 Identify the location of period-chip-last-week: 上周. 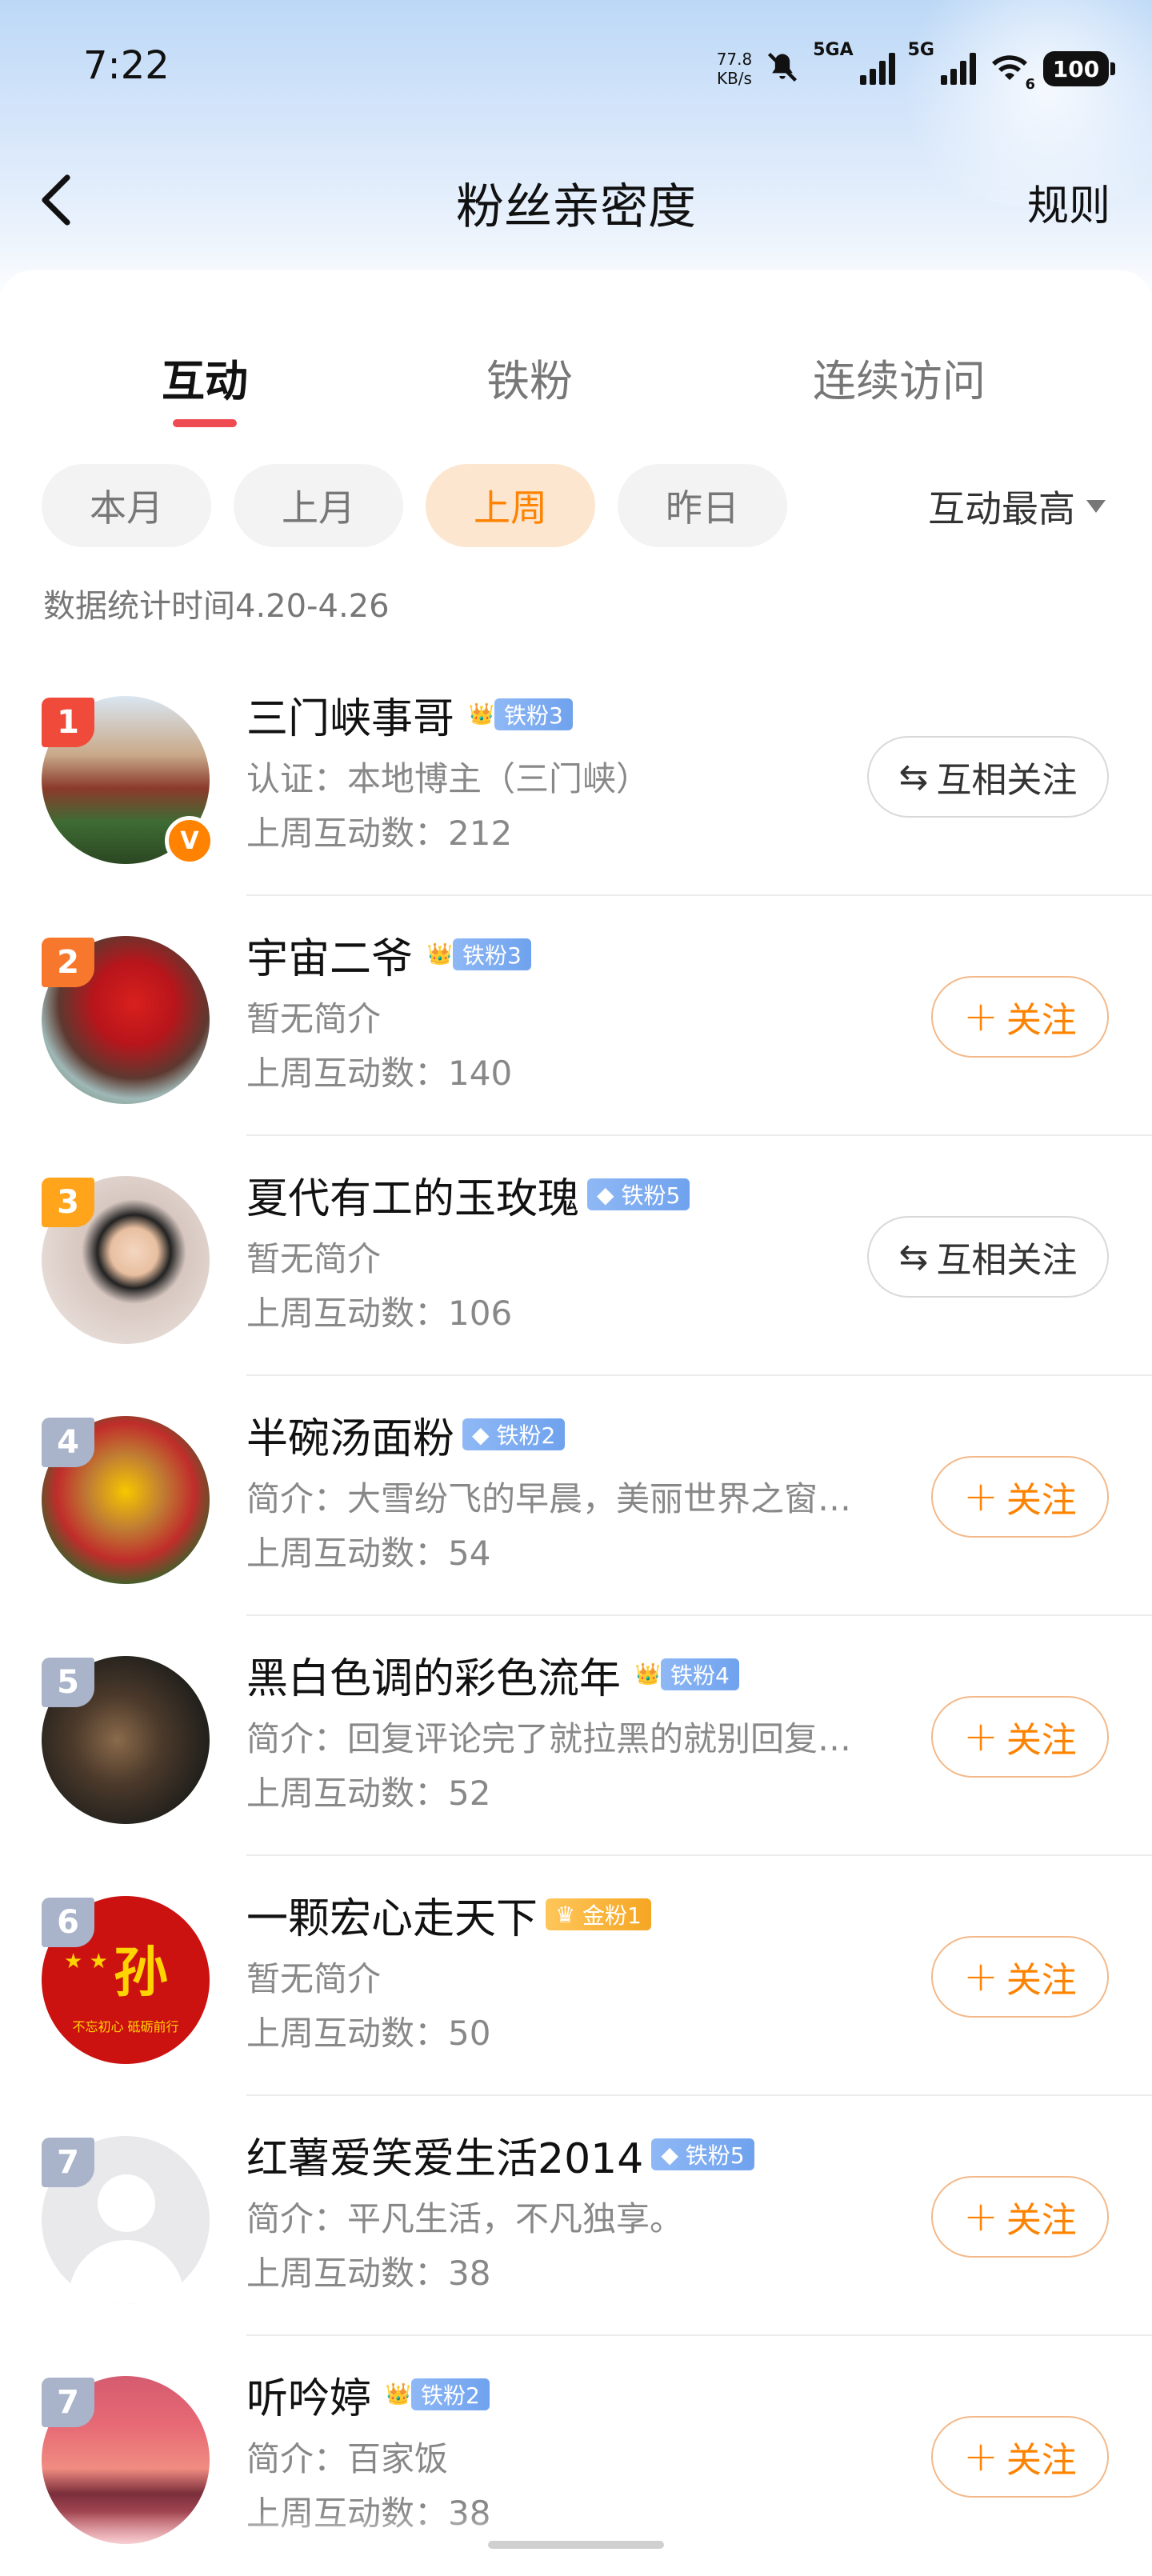
(510, 505).